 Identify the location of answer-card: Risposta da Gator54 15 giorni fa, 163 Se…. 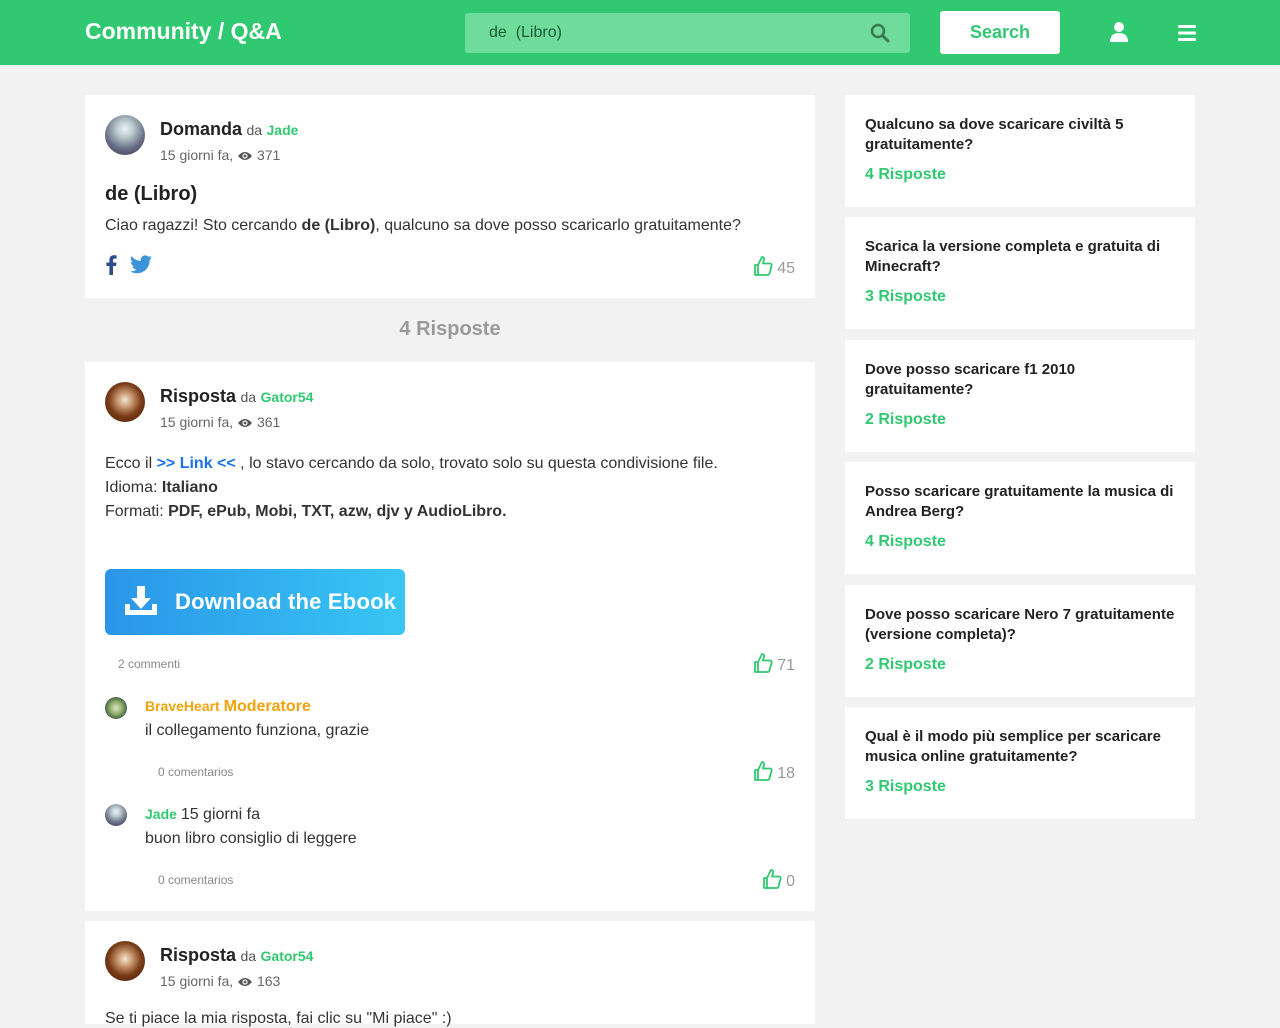
(450, 974).